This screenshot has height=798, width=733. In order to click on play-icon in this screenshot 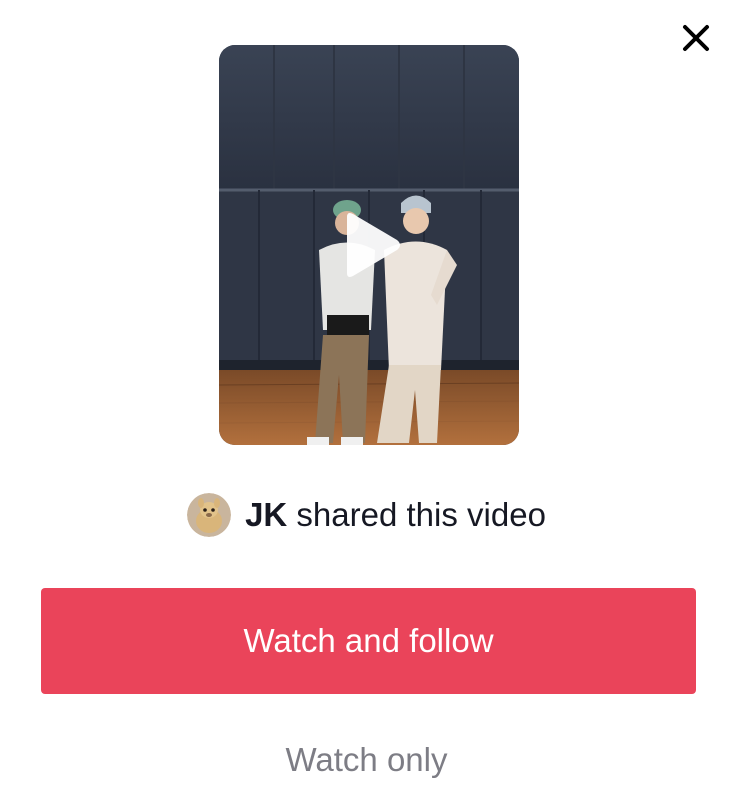, I will do `click(370, 245)`.